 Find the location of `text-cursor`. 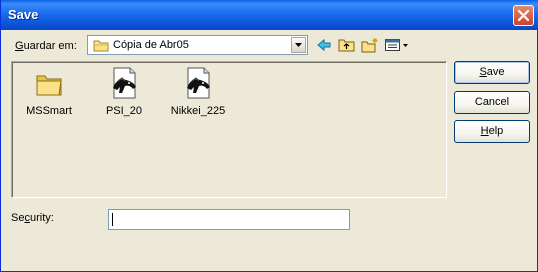

text-cursor is located at coordinates (112, 219).